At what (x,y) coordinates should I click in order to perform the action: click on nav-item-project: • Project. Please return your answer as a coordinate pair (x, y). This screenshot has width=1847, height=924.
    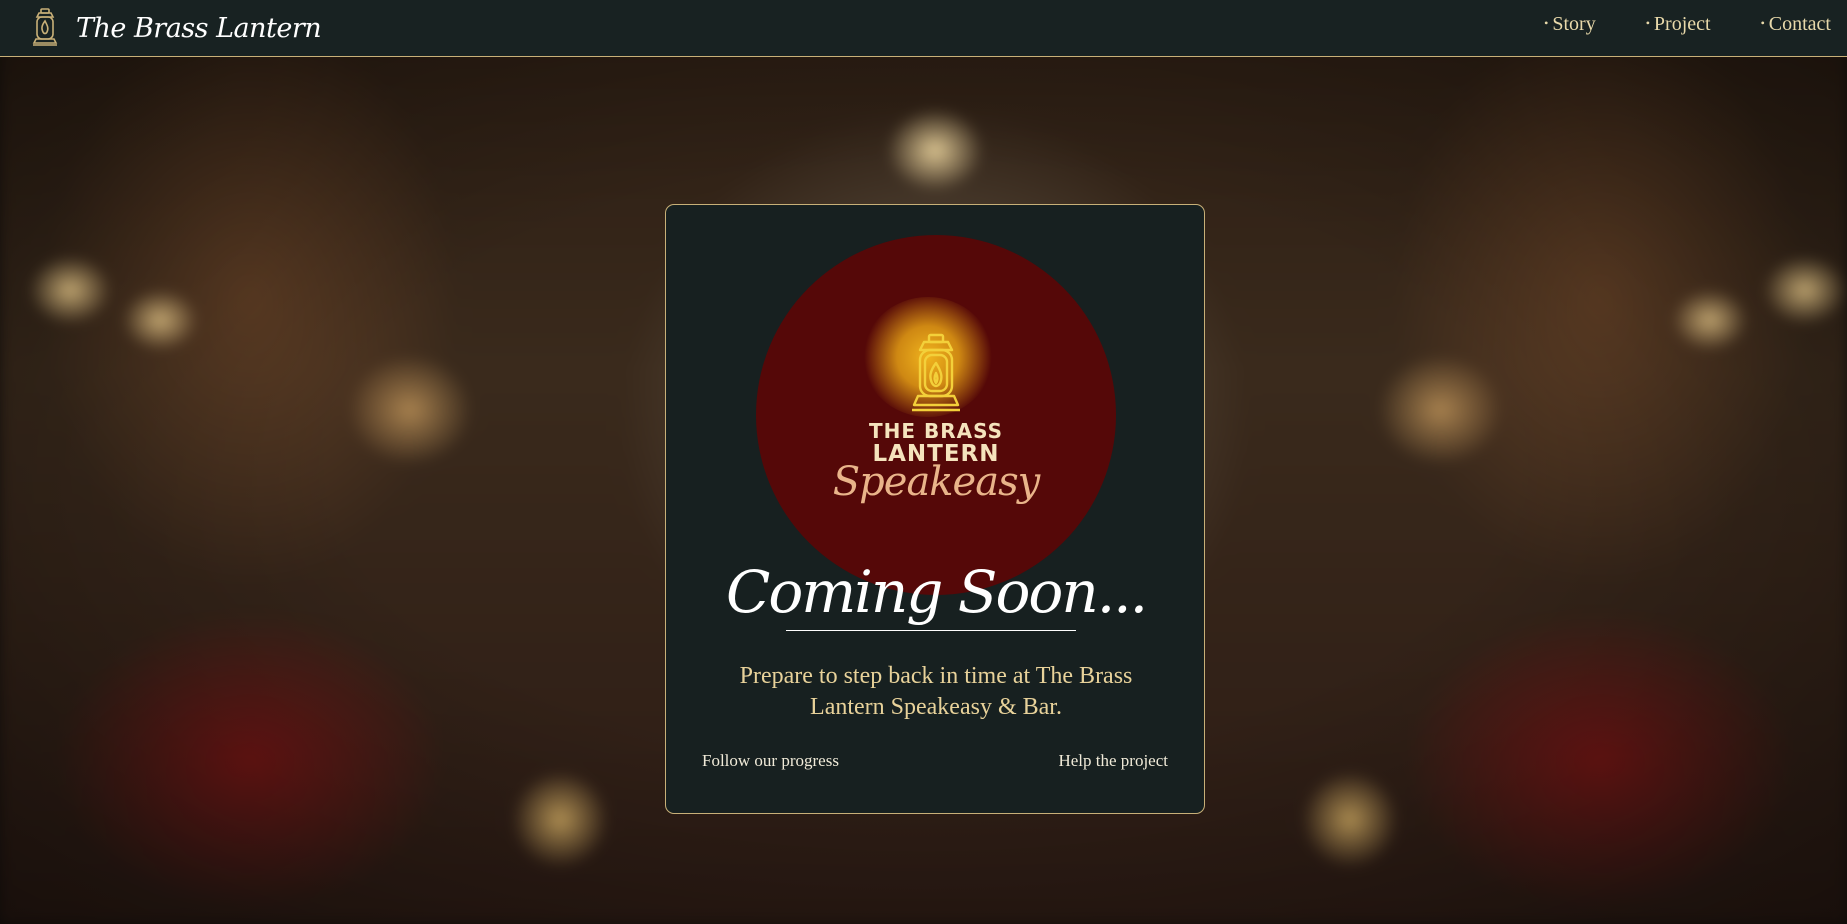
    Looking at the image, I should click on (1678, 24).